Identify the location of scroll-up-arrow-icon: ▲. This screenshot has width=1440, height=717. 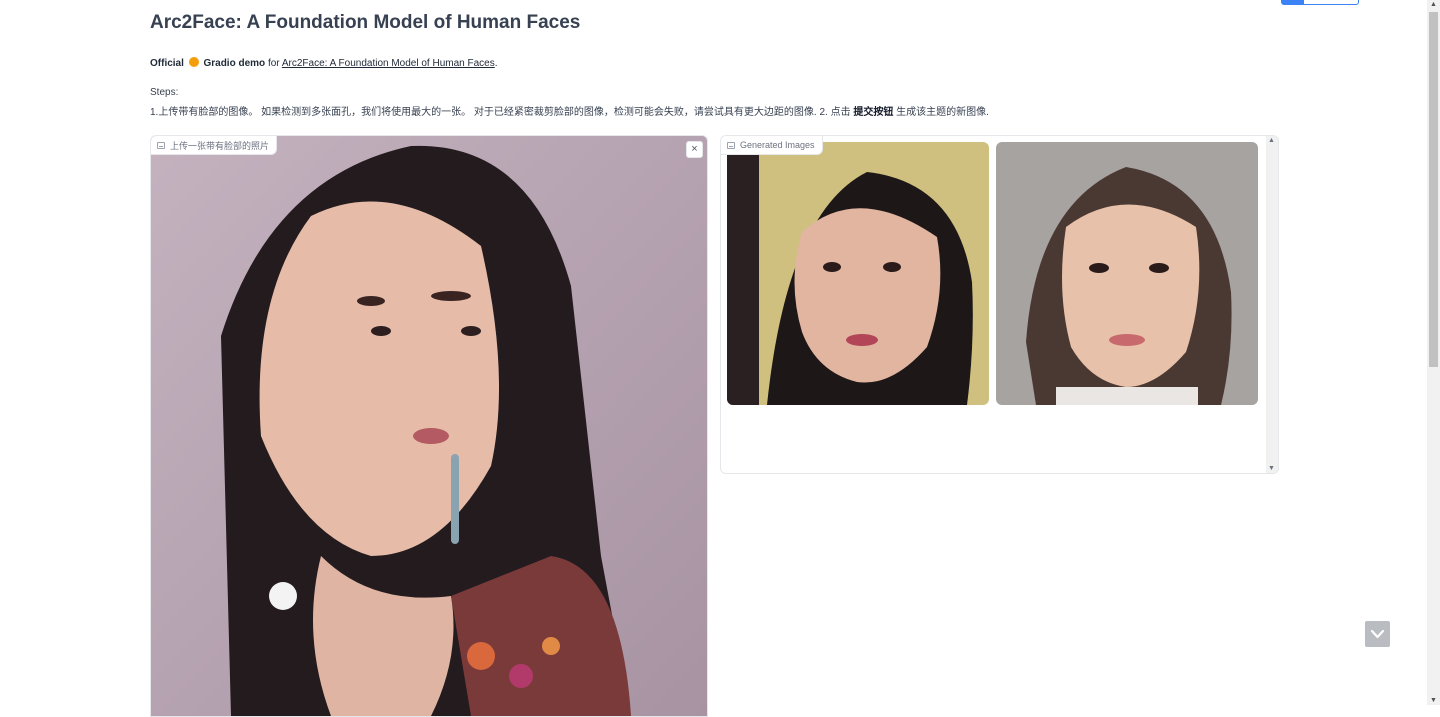
(1271, 140).